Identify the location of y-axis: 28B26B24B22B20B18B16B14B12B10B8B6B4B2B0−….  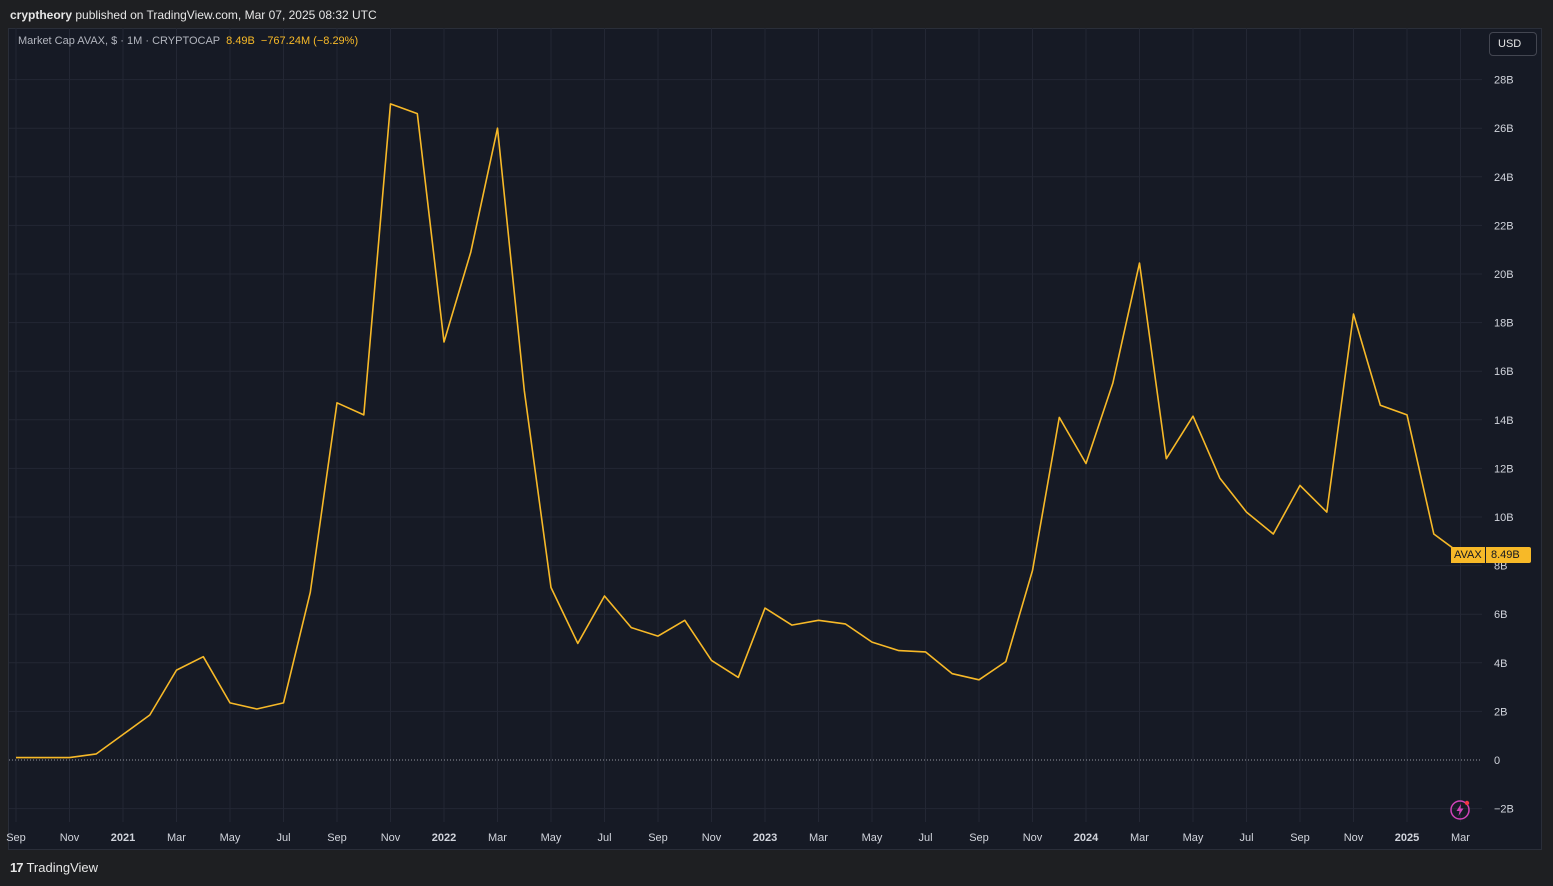
(1504, 445).